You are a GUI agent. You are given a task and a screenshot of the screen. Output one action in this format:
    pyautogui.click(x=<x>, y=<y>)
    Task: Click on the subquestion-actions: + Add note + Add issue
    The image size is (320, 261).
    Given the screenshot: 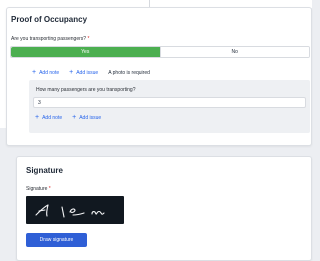 What is the action you would take?
    pyautogui.click(x=68, y=117)
    